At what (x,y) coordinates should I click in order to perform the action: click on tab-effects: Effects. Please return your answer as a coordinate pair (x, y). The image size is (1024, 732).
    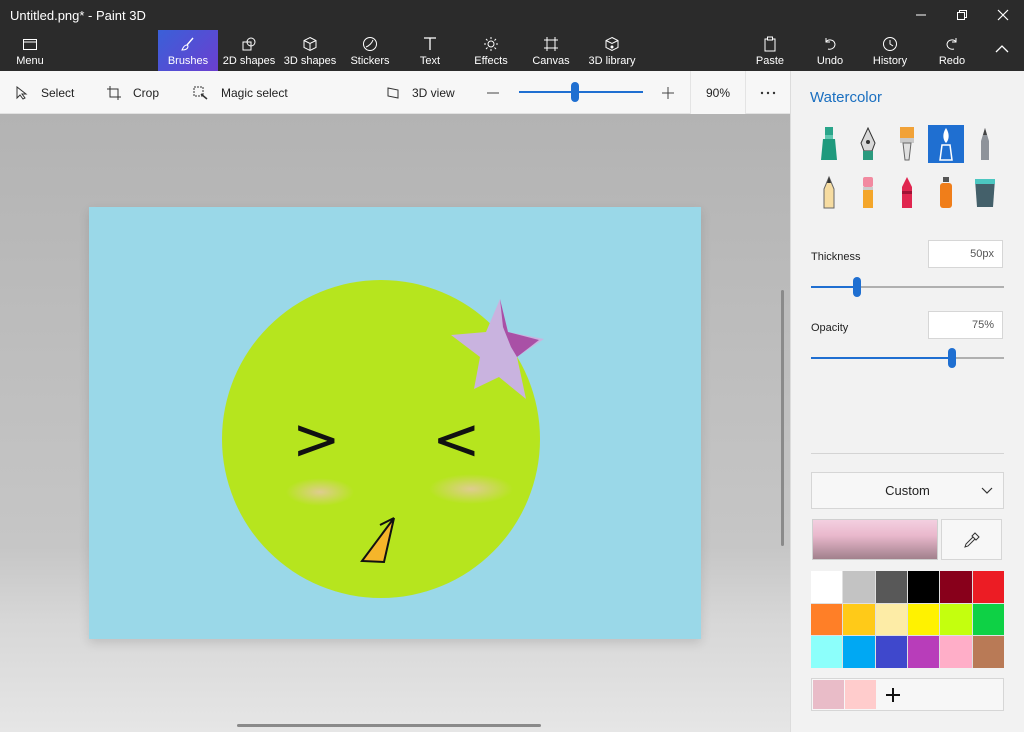
    Looking at the image, I should click on (491, 50).